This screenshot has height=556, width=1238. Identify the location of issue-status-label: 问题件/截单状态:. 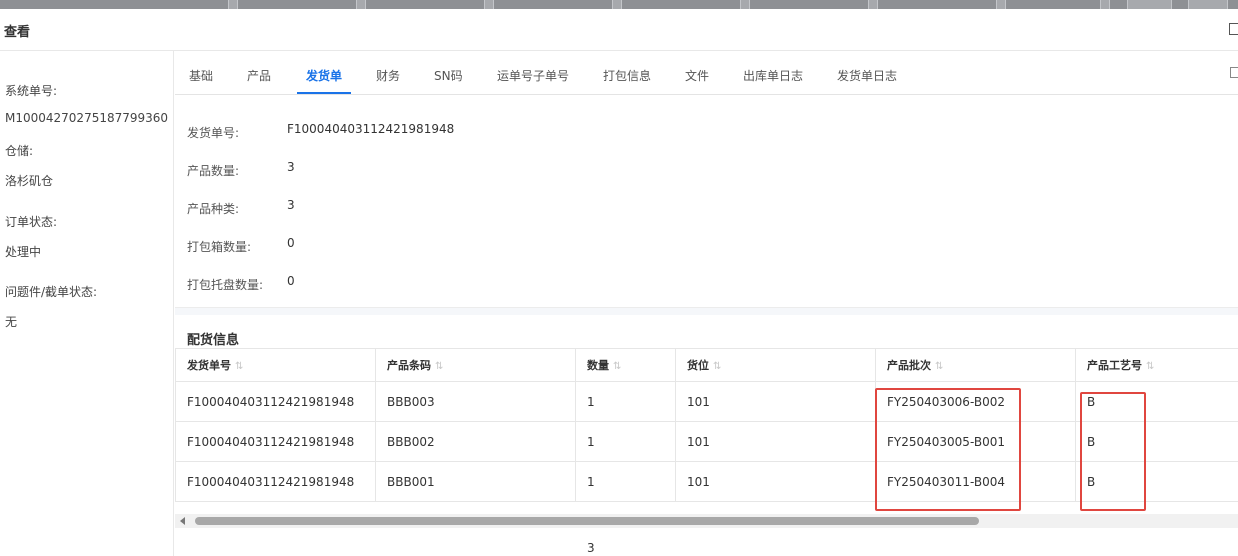
(51, 292).